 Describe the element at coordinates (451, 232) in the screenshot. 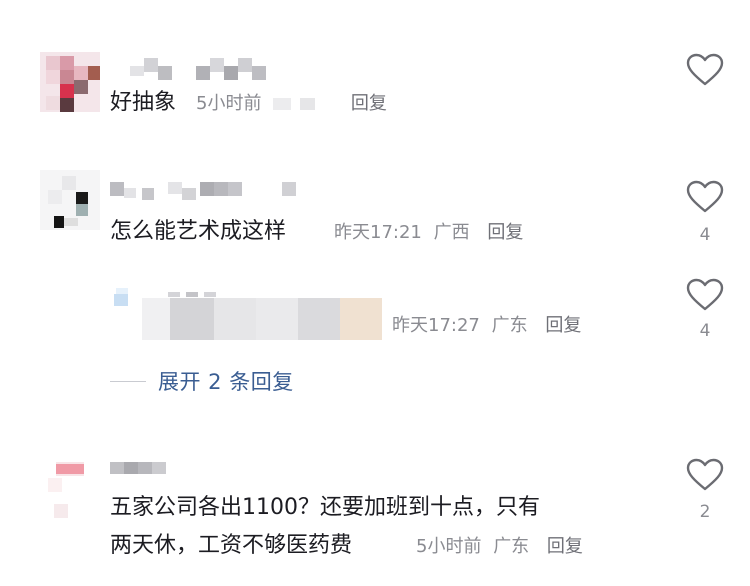

I see `comment-location: 广西` at that location.